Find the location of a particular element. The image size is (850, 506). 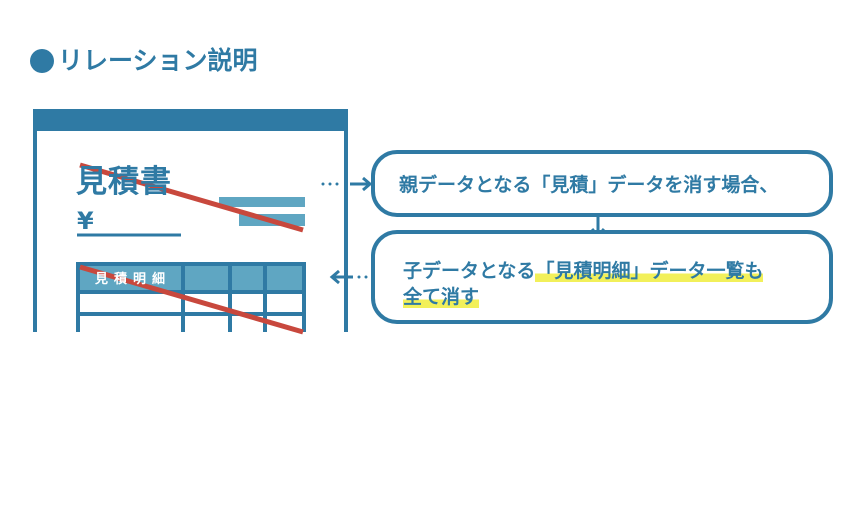

parent-bubble-text: 親データとなる「見積」データを消す場合、 is located at coordinates (589, 185).